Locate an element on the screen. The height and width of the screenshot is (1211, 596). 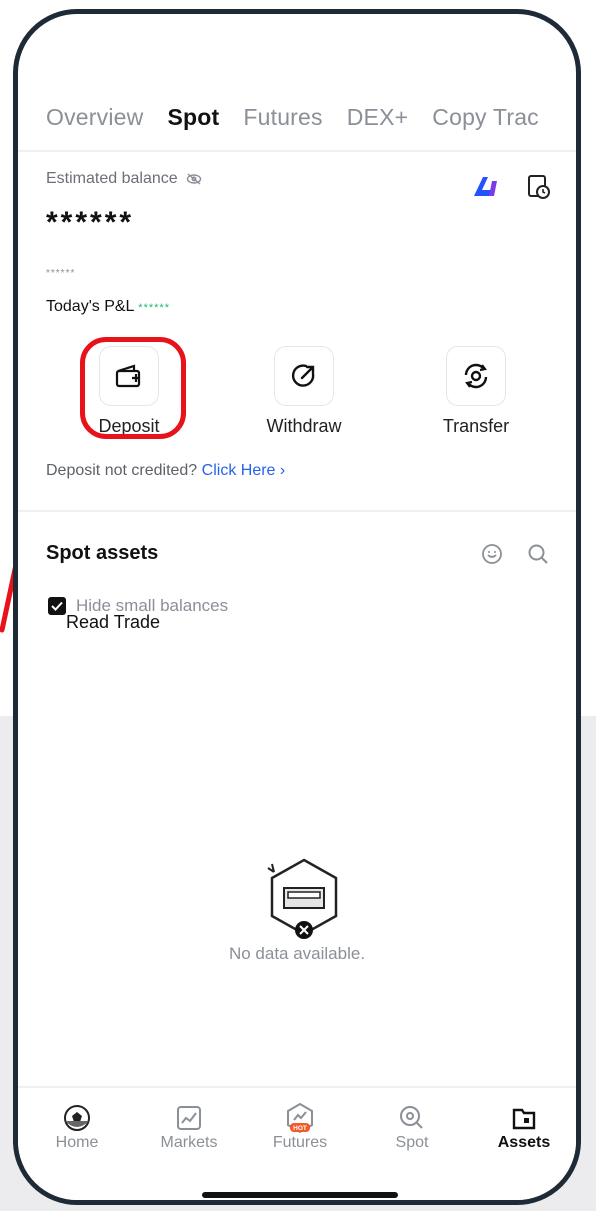
withdraw-button: Withdraw is located at coordinates (304, 391).